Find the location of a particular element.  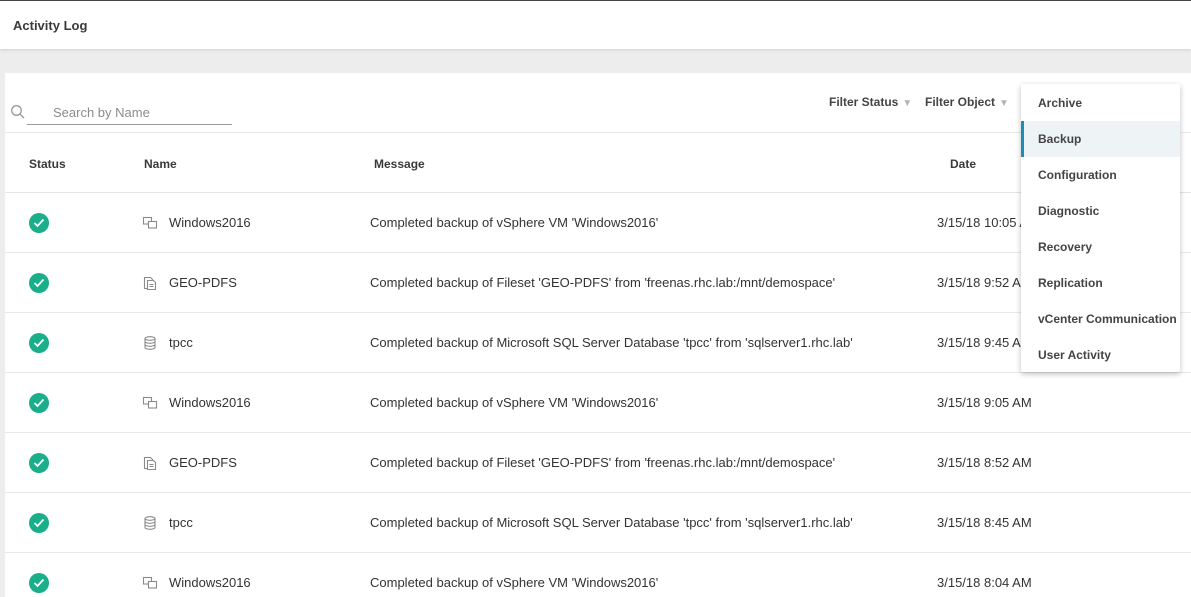

row-date: 3/15/18 9:52 AM is located at coordinates (984, 282).